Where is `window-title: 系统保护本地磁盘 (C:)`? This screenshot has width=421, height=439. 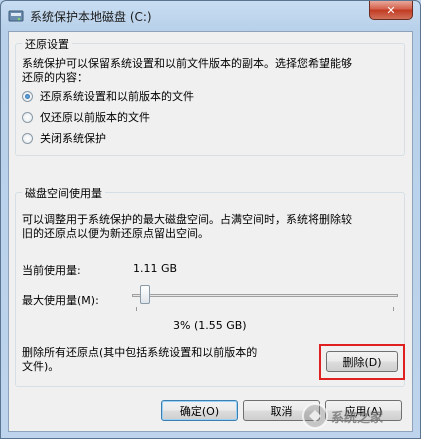 window-title: 系统保护本地磁盘 (C:) is located at coordinates (91, 17).